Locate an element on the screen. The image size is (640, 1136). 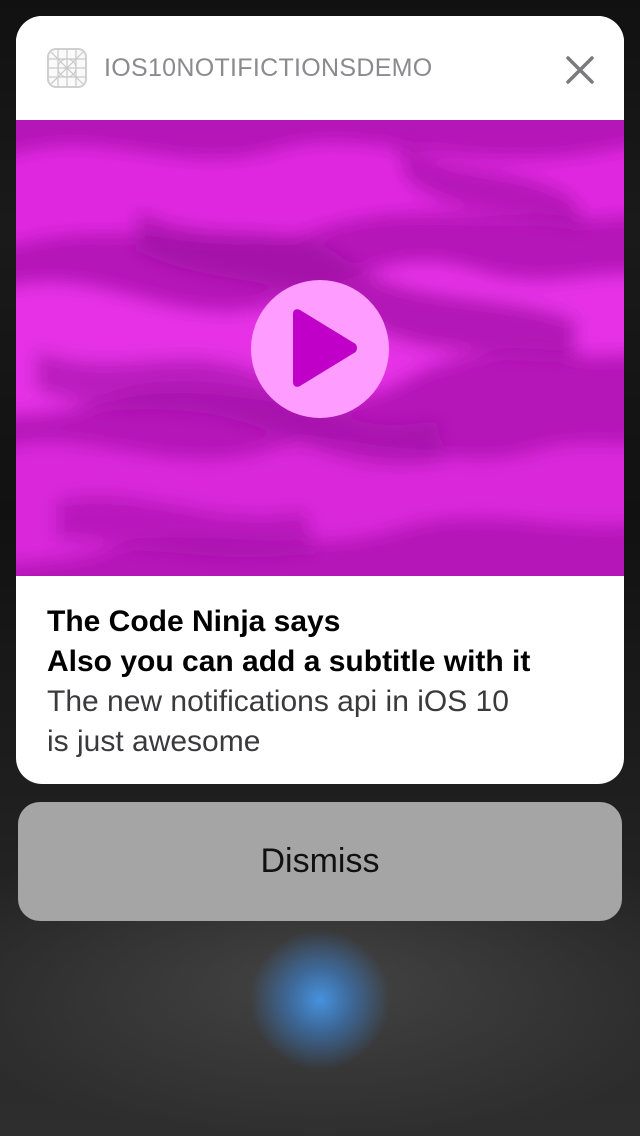
notification-title: The Code Ninja says is located at coordinates (194, 621).